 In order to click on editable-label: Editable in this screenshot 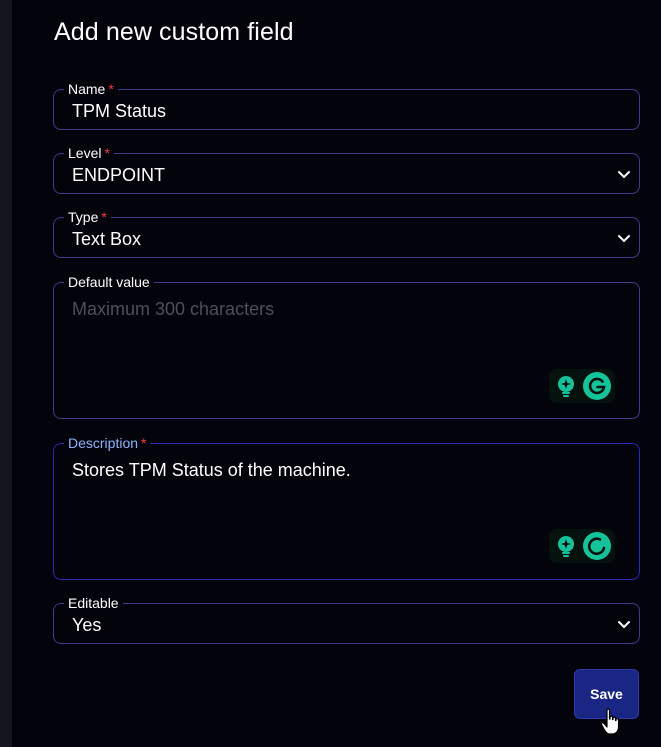, I will do `click(93, 603)`.